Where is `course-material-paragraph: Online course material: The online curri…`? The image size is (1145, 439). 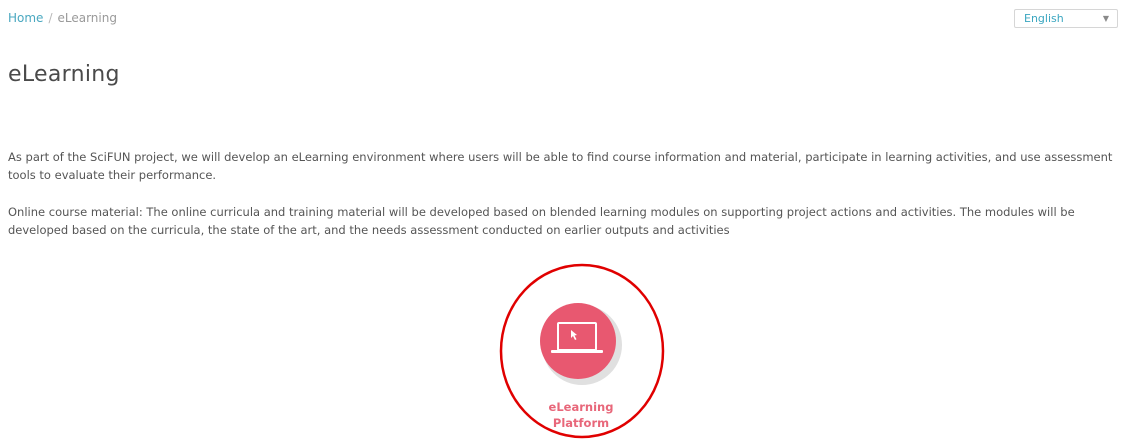 course-material-paragraph: Online course material: The online curri… is located at coordinates (541, 221).